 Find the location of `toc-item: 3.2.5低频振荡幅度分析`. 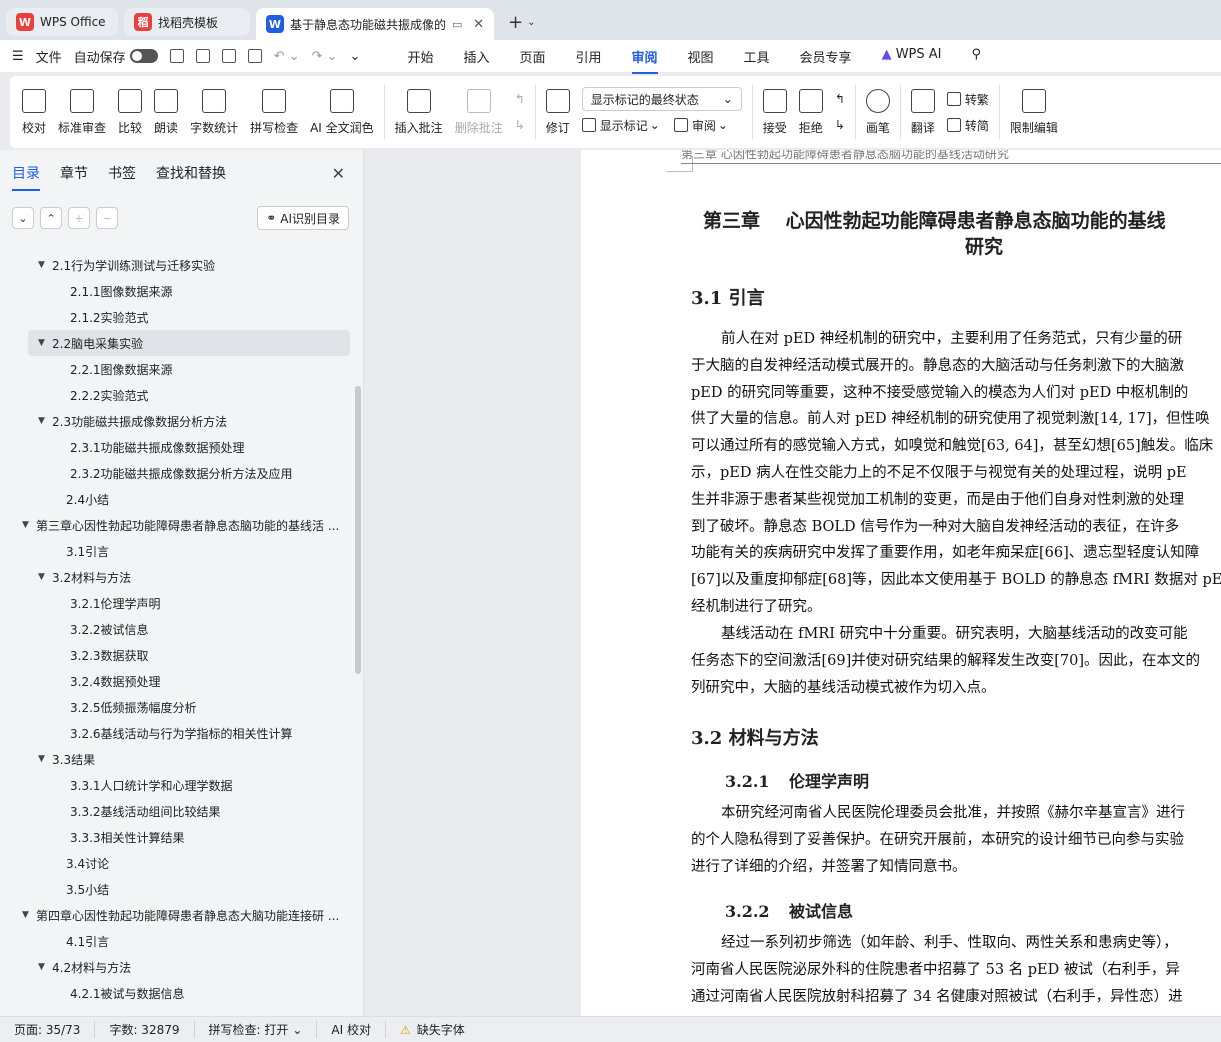

toc-item: 3.2.5低频振荡幅度分析 is located at coordinates (177, 707).